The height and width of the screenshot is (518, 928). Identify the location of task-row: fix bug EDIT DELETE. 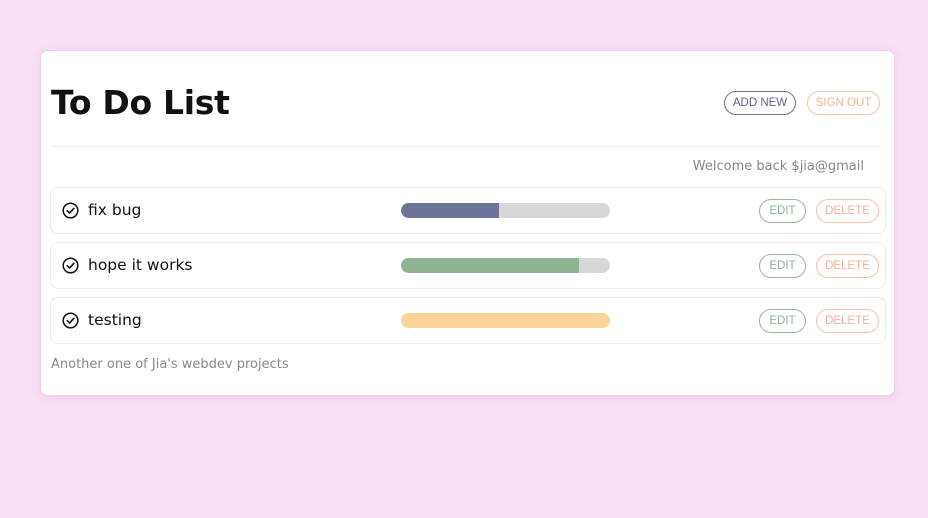
(468, 210).